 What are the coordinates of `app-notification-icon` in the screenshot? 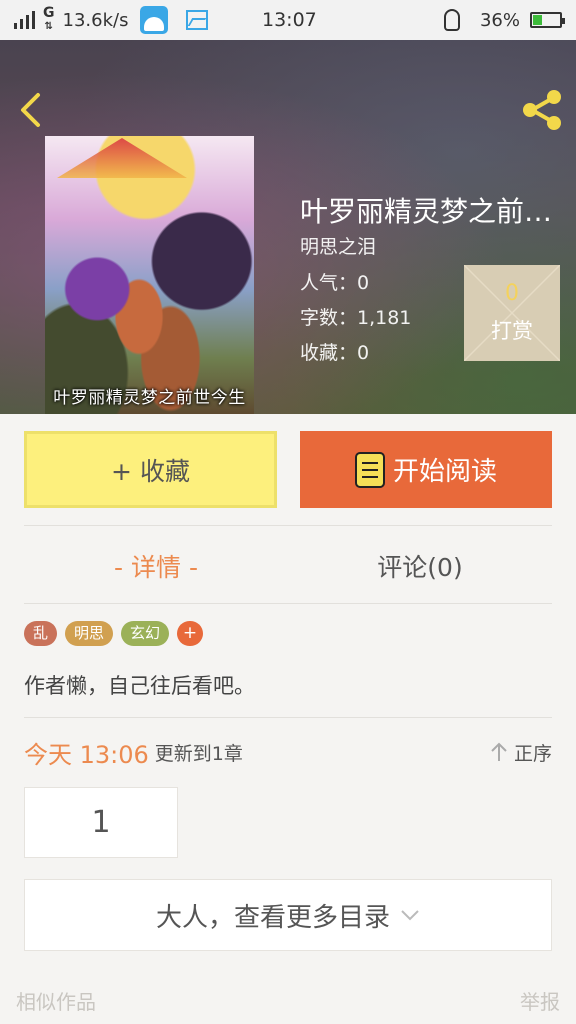 It's located at (154, 20).